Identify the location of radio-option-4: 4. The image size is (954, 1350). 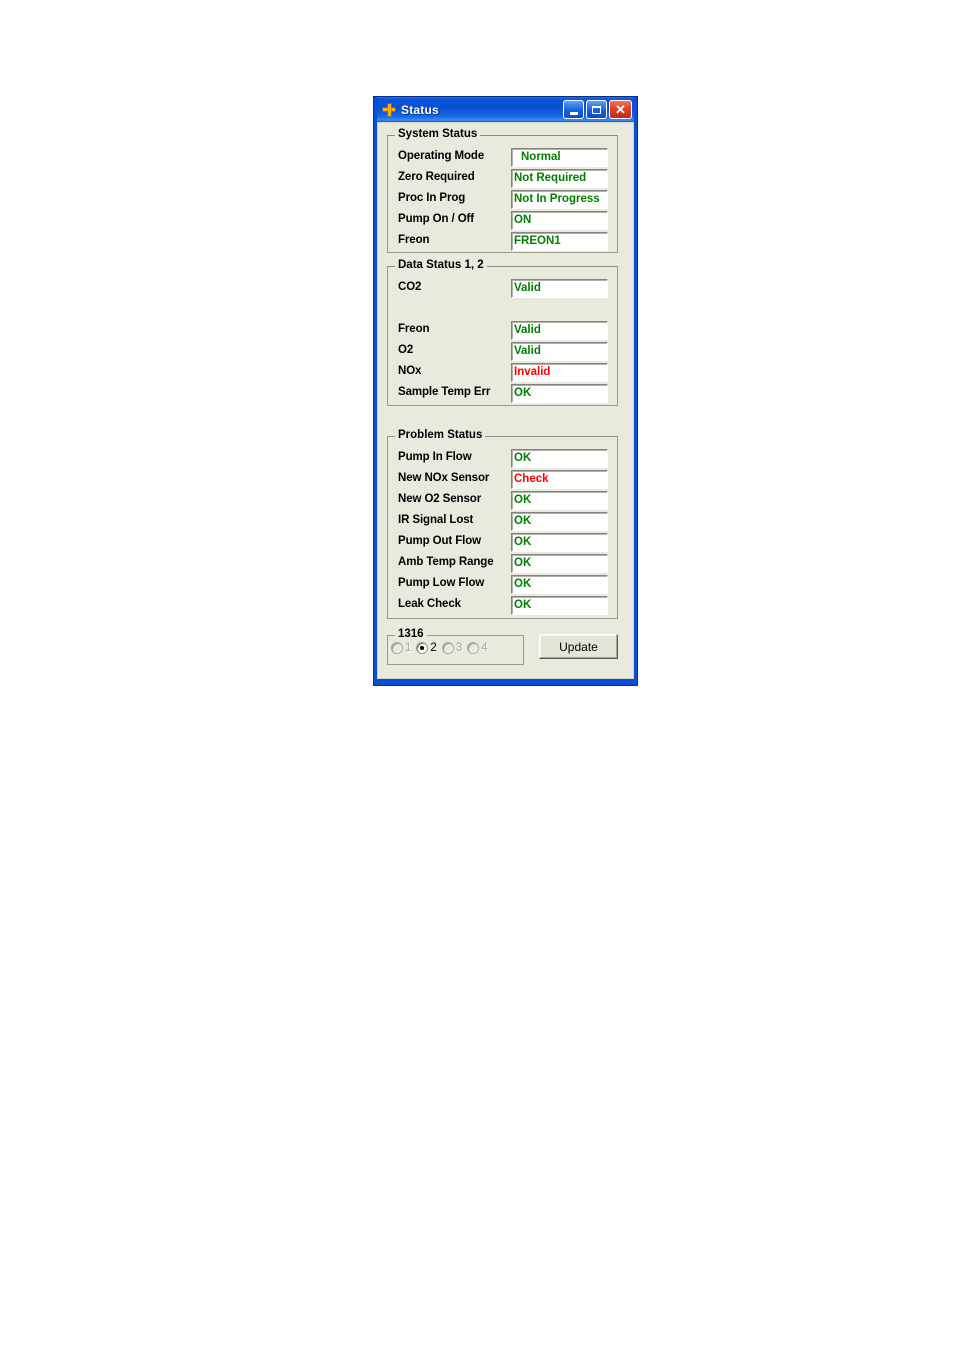
(477, 648).